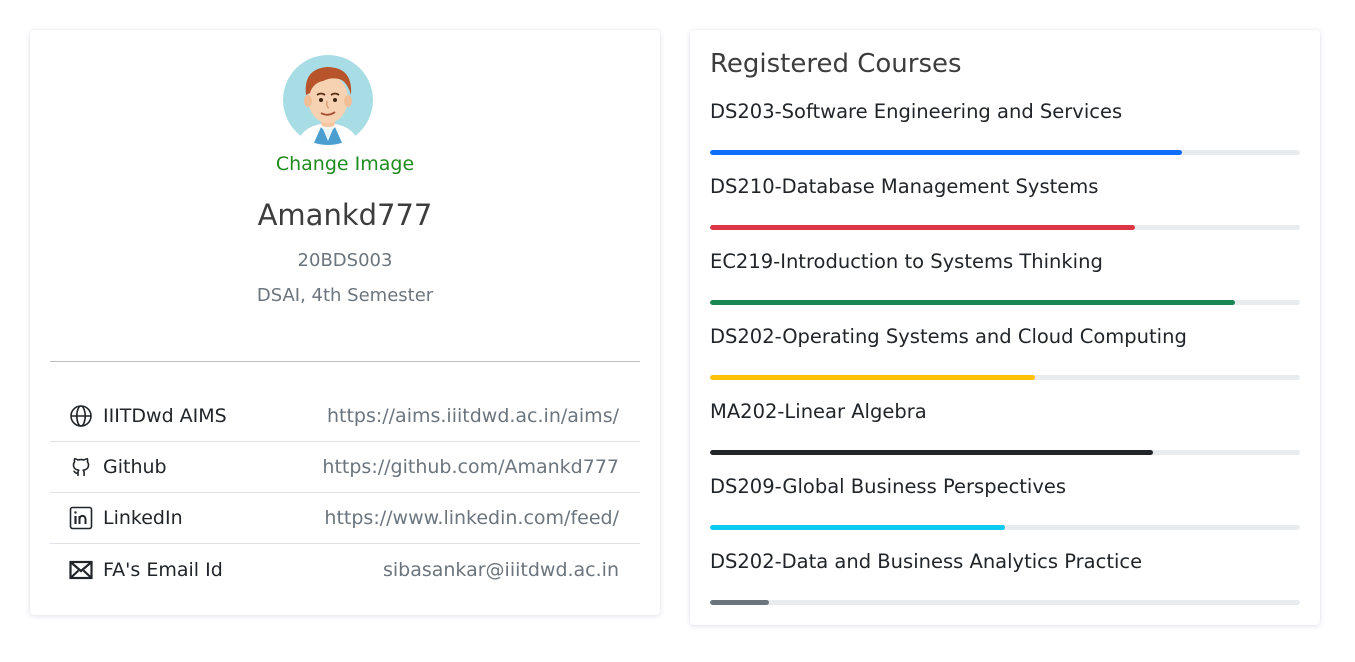  What do you see at coordinates (836, 64) in the screenshot?
I see `courses-title: Registered Courses` at bounding box center [836, 64].